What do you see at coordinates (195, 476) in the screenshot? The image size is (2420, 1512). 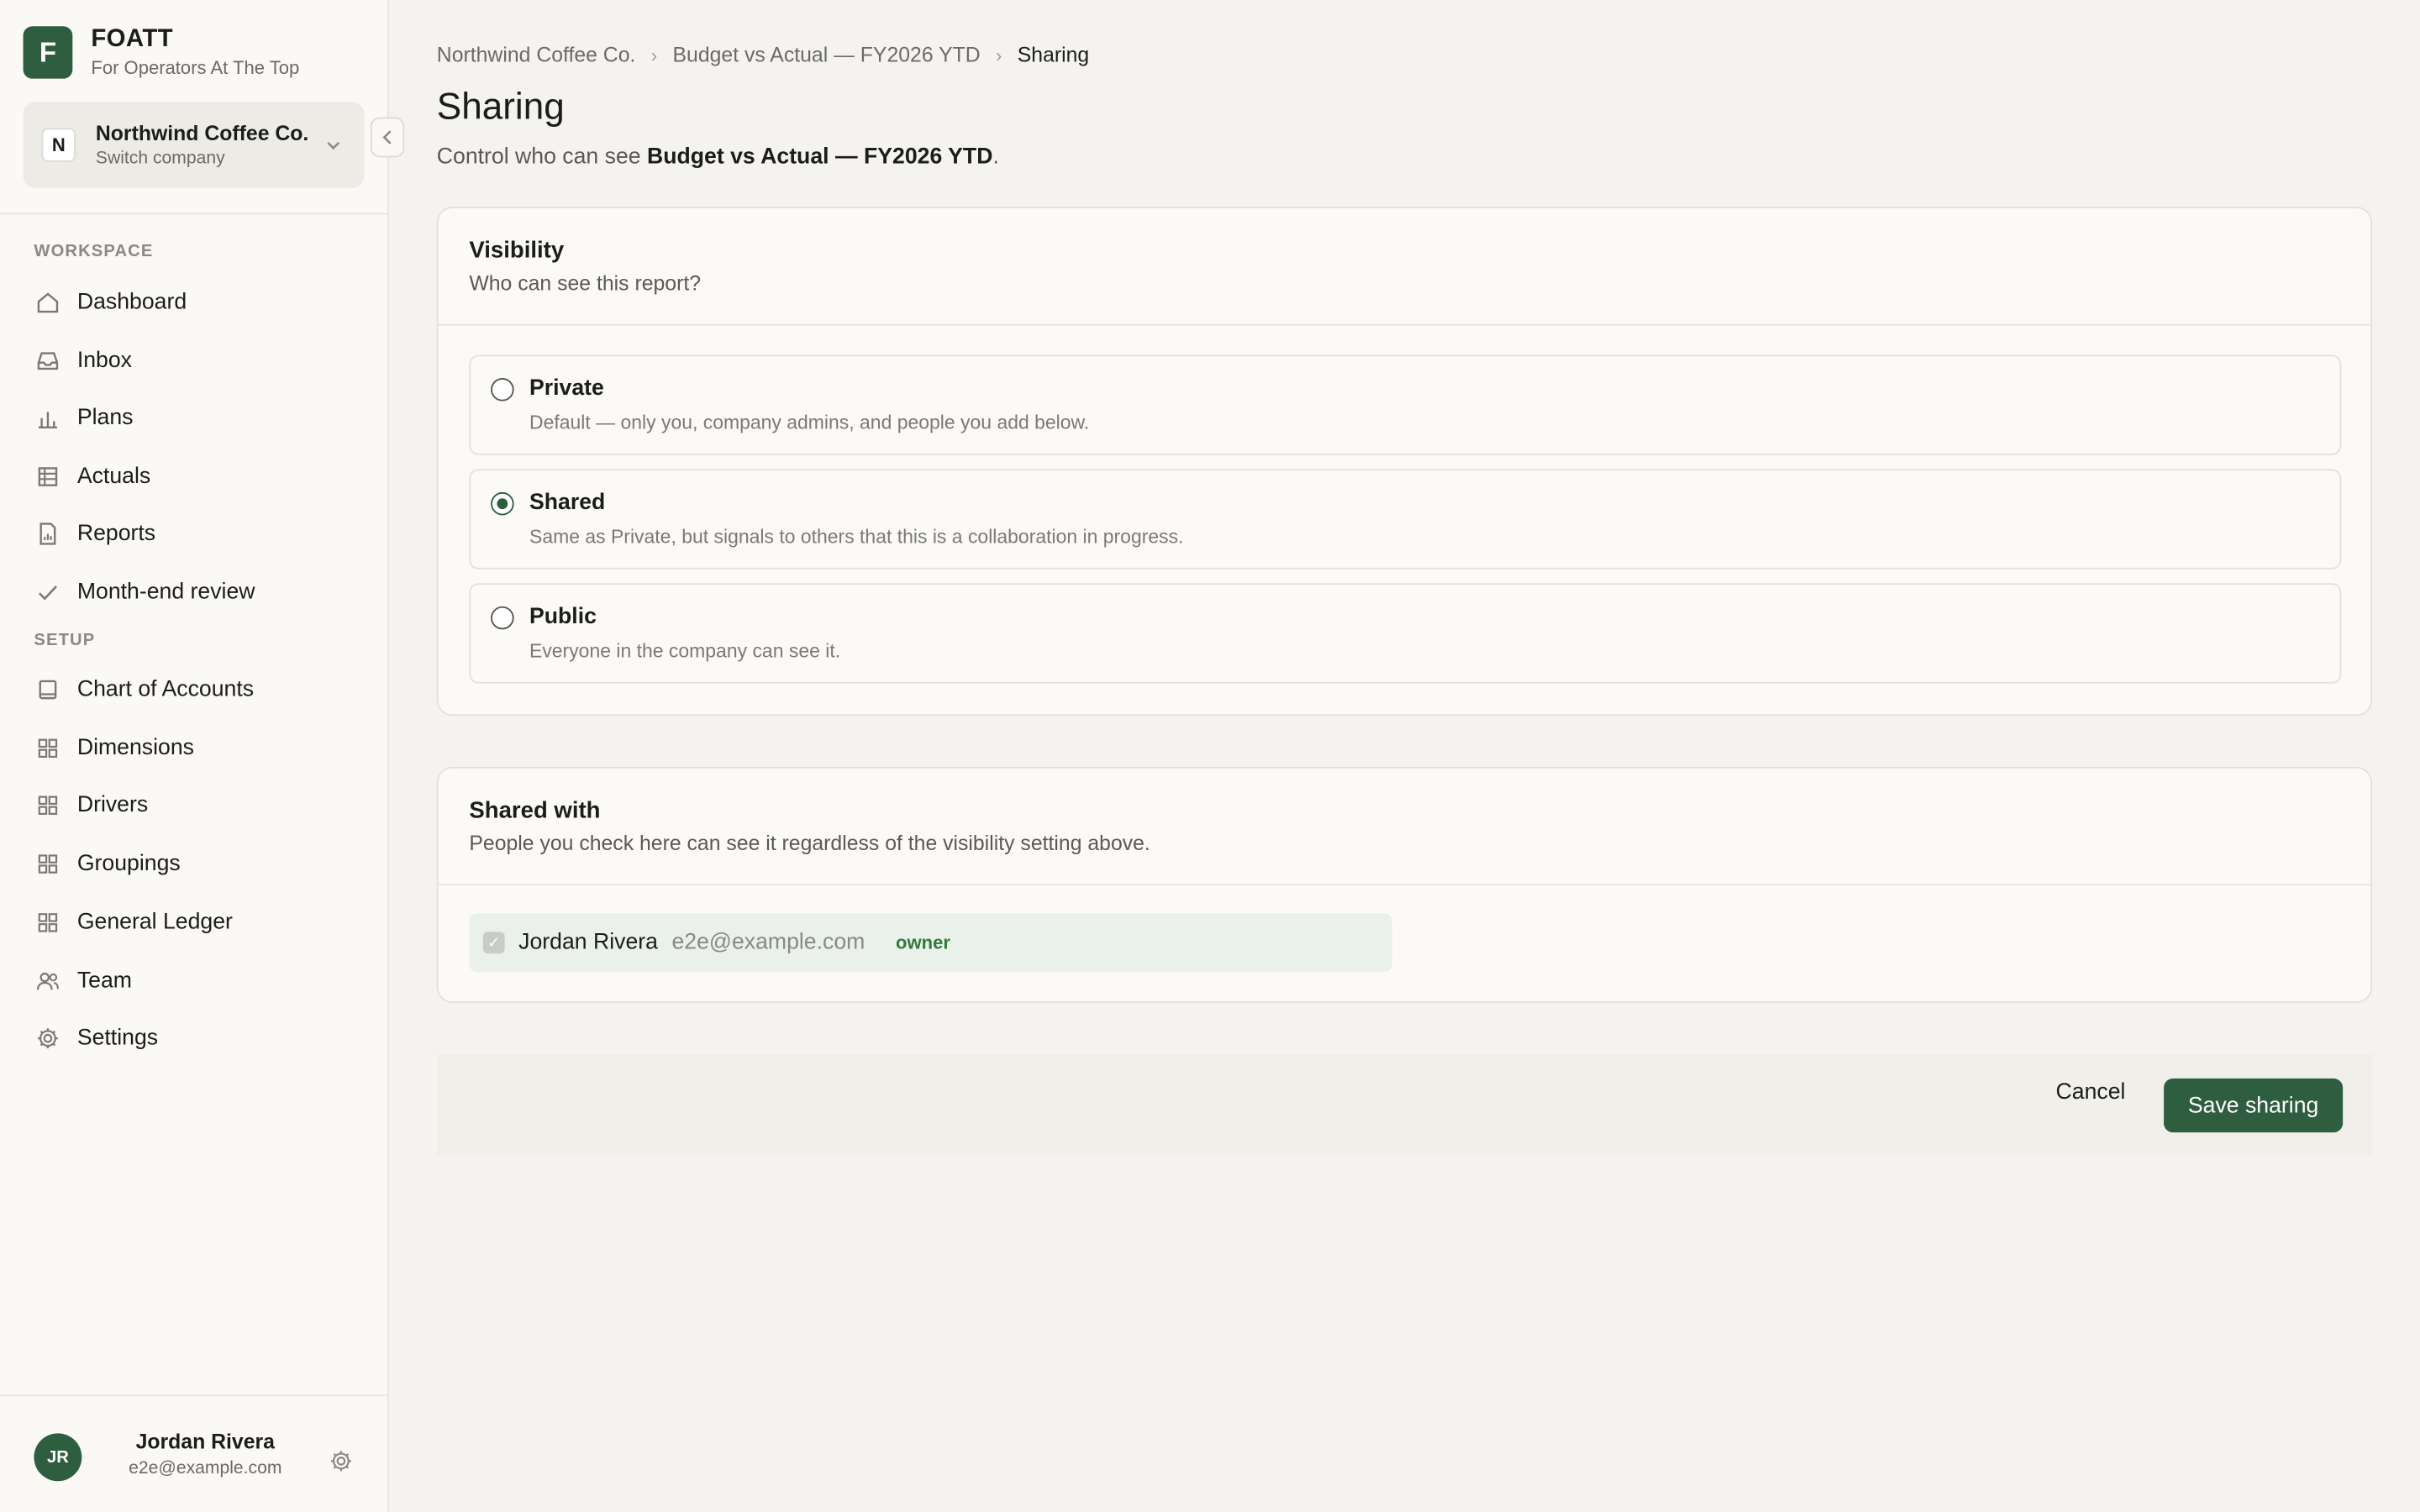 I see `sidebar-item-actuals: Actuals` at bounding box center [195, 476].